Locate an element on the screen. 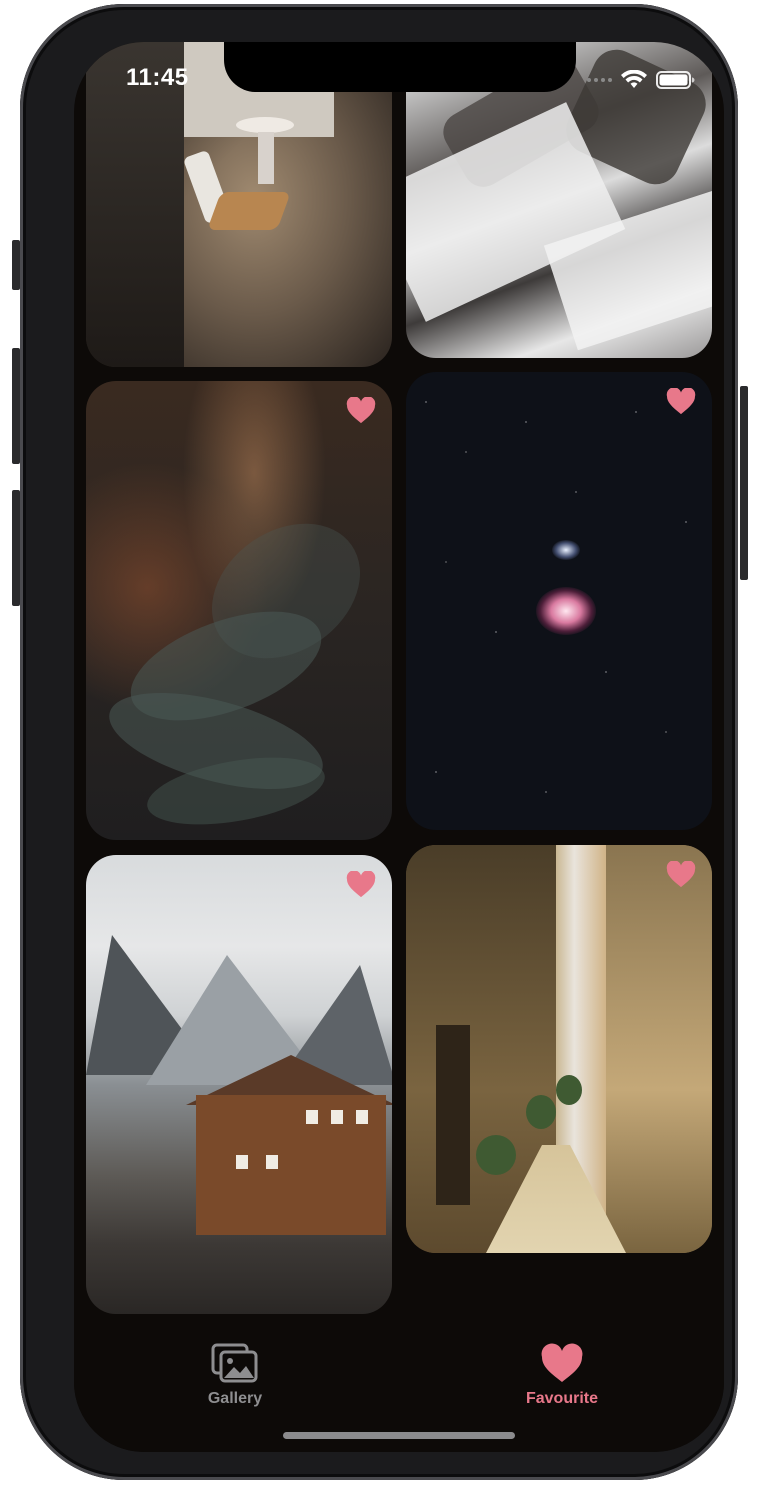  photo-card-nebula is located at coordinates (559, 601).